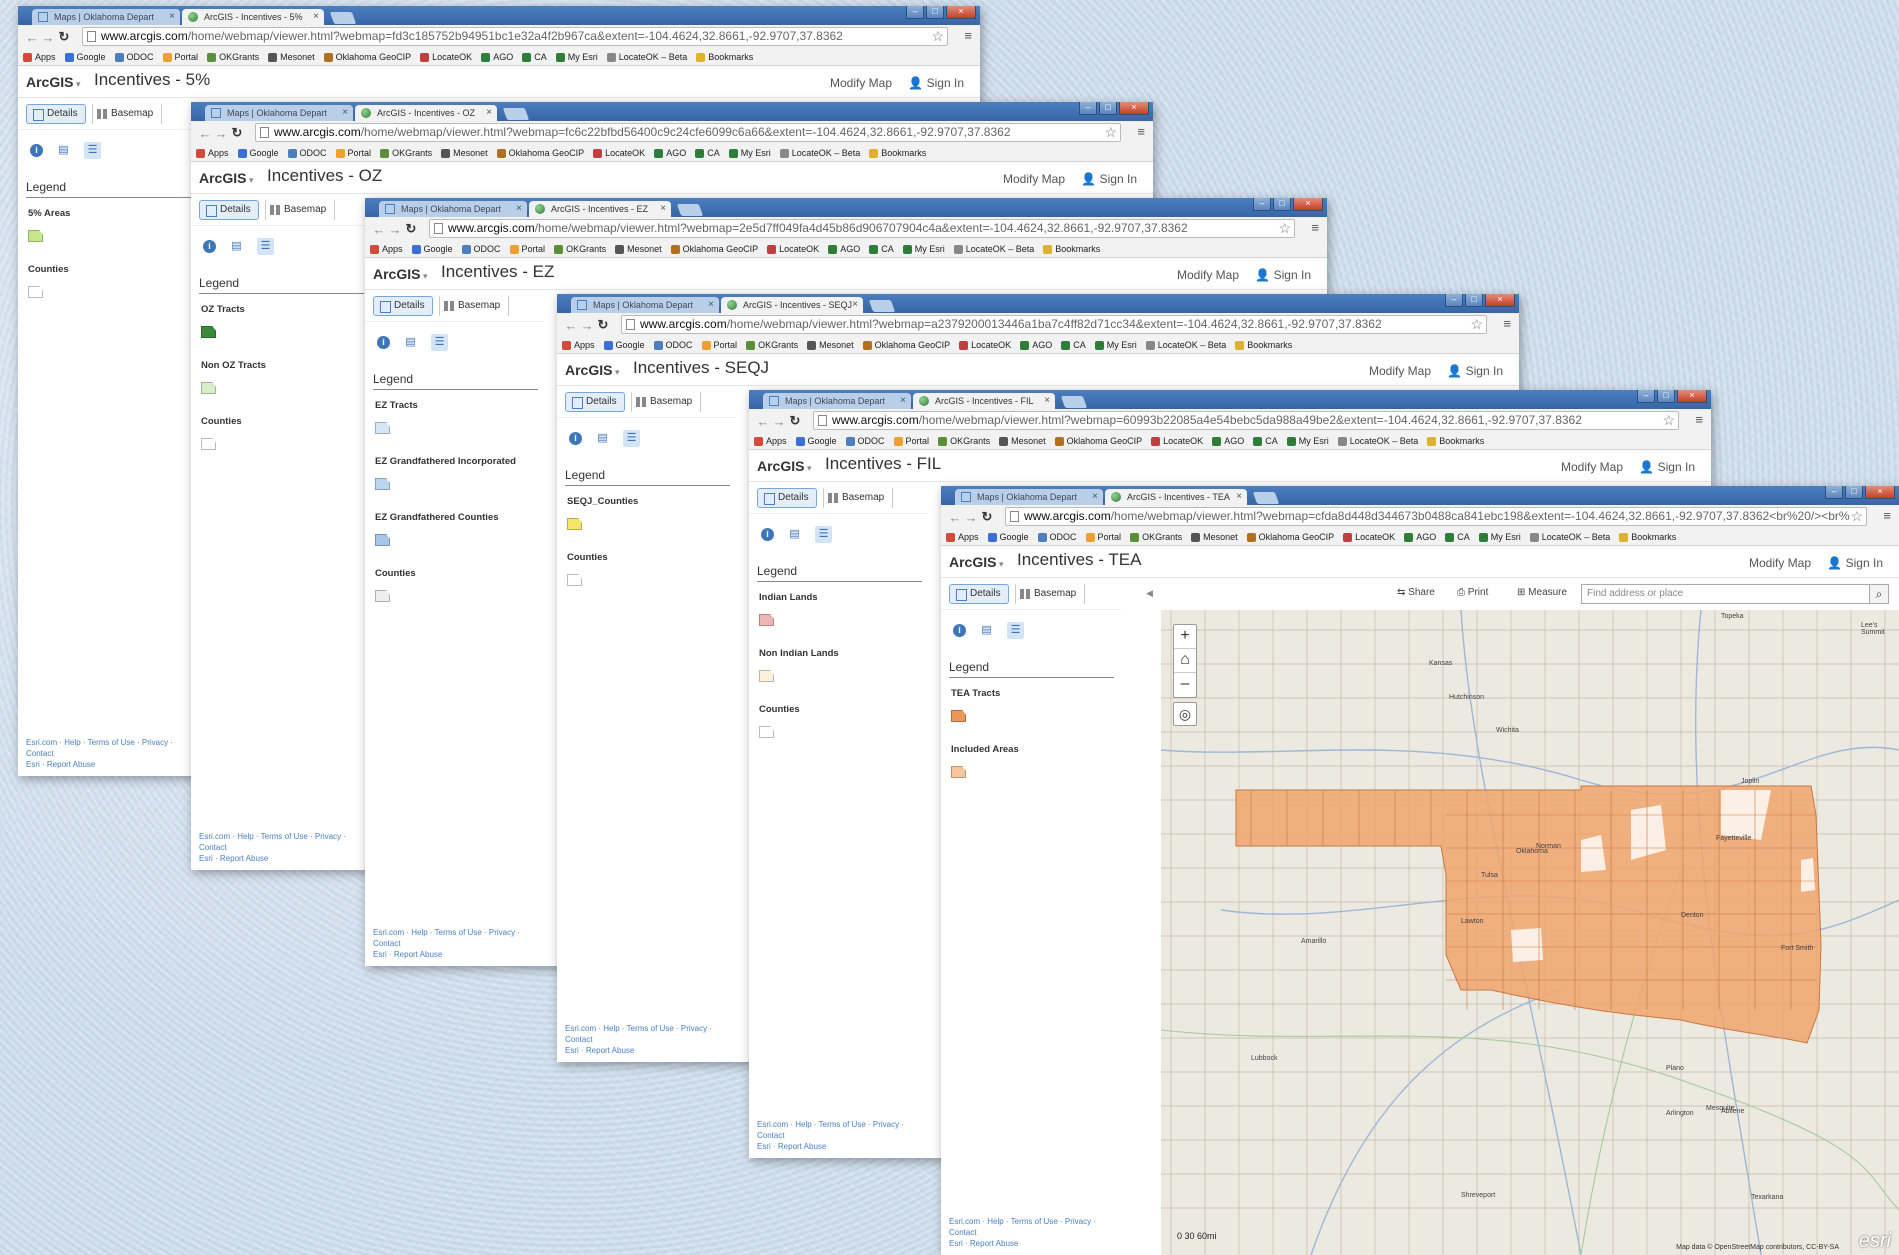 Image resolution: width=1899 pixels, height=1255 pixels. I want to click on tab-arcgis-incentives: ArcGIS - Incentives - 5% ×, so click(253, 17).